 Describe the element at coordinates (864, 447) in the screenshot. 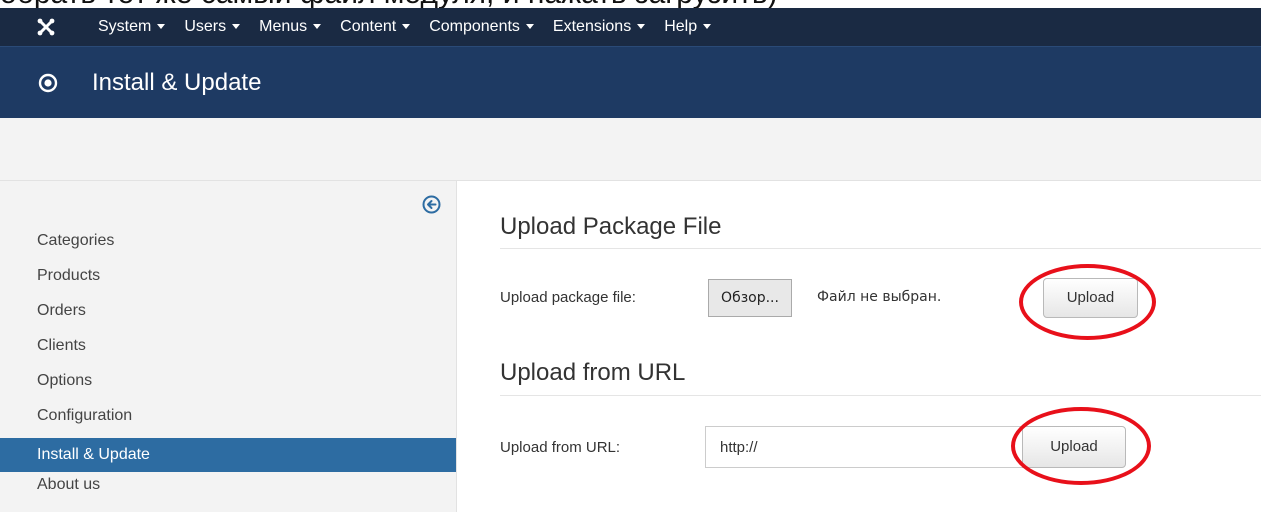

I see `url-input` at that location.